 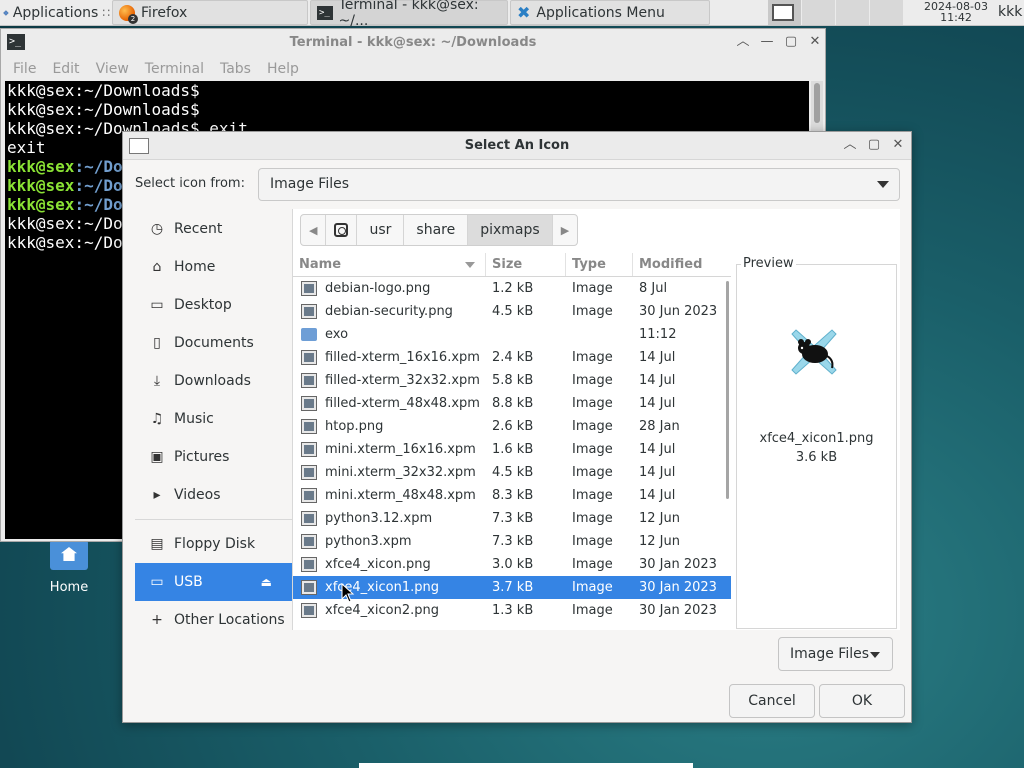 I want to click on table-row: mini.xterm_16x16.xpm 1.6 kB Image 14 Jul, so click(x=512, y=449).